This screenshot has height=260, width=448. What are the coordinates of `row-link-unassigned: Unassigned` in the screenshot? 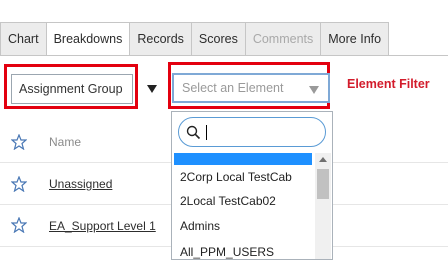 It's located at (80, 184).